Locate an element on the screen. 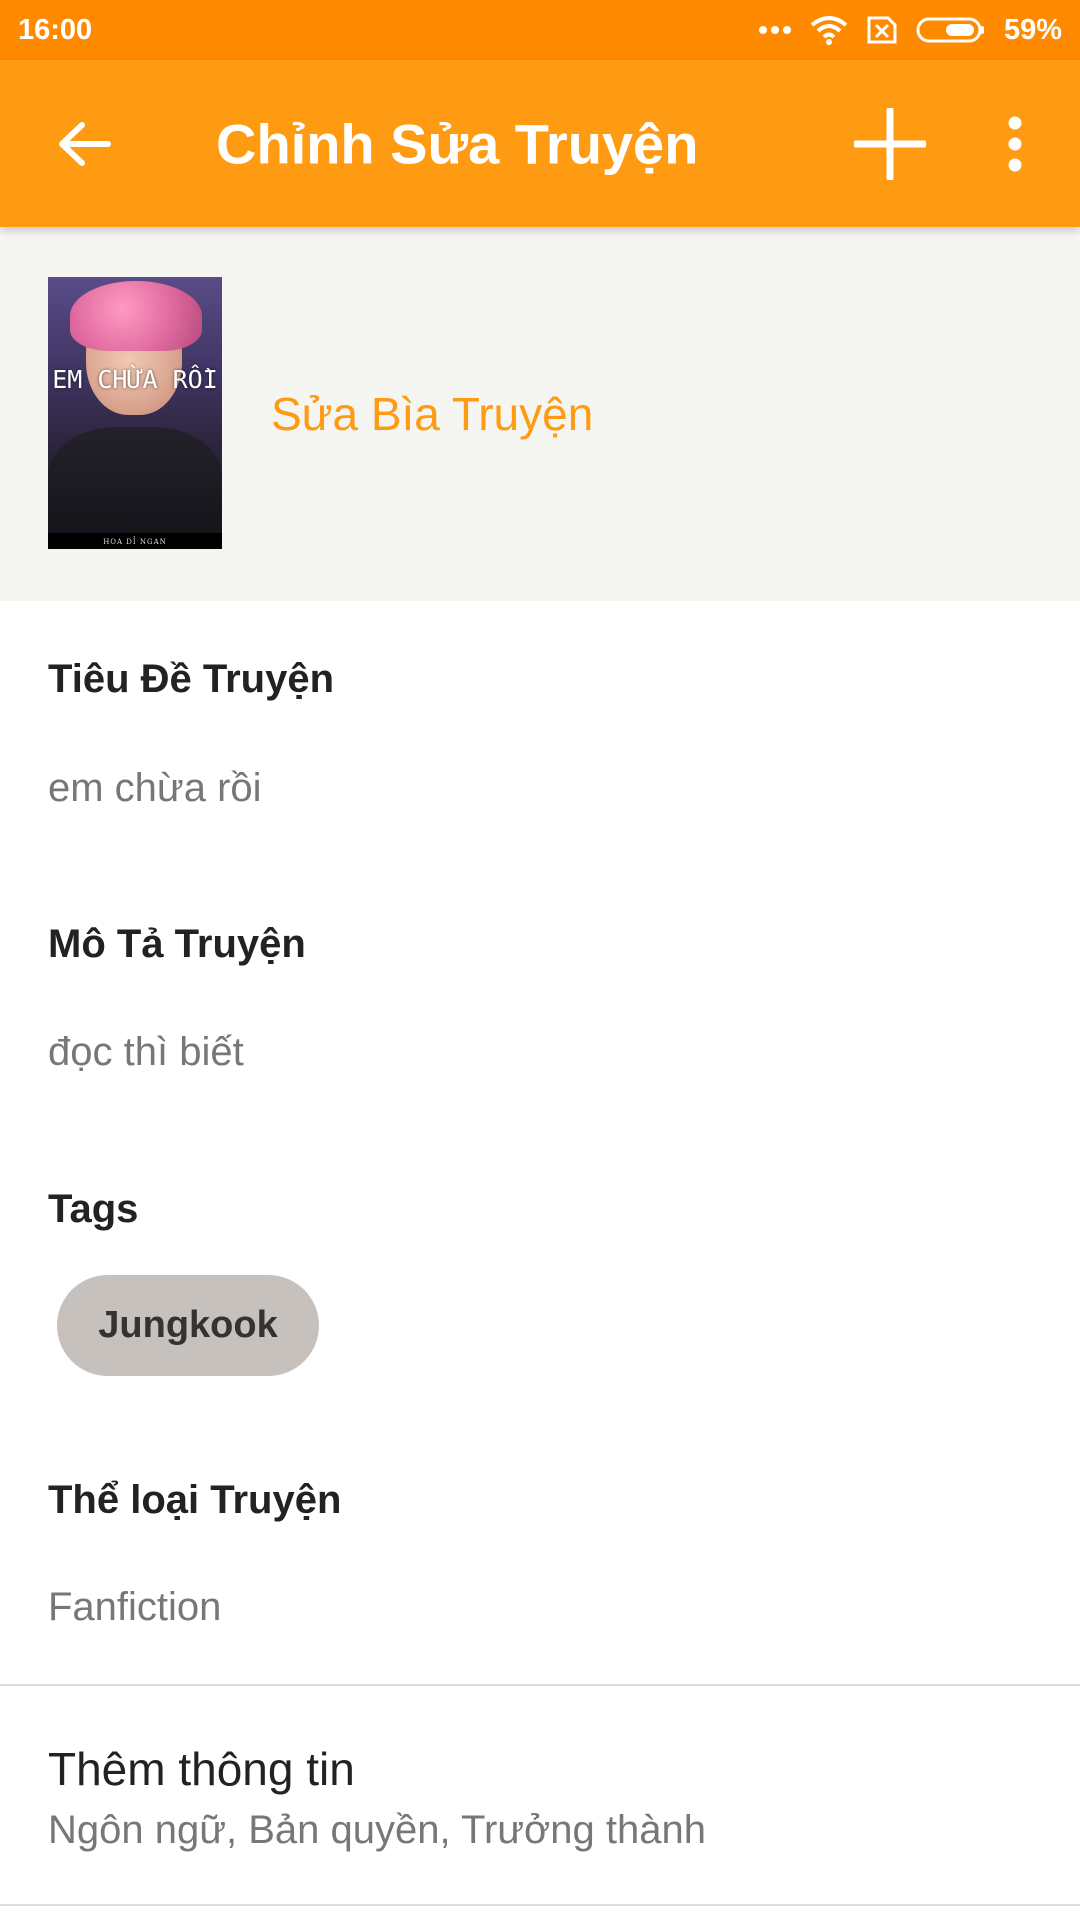  cover-title-text: EM CHỪA RỒI is located at coordinates (135, 379).